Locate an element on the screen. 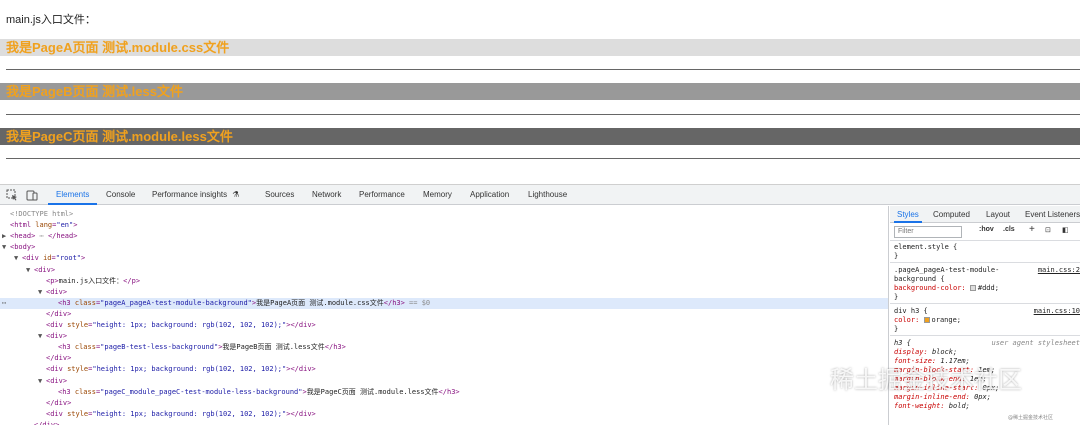  css-selector-text: div h3 { is located at coordinates (911, 311).